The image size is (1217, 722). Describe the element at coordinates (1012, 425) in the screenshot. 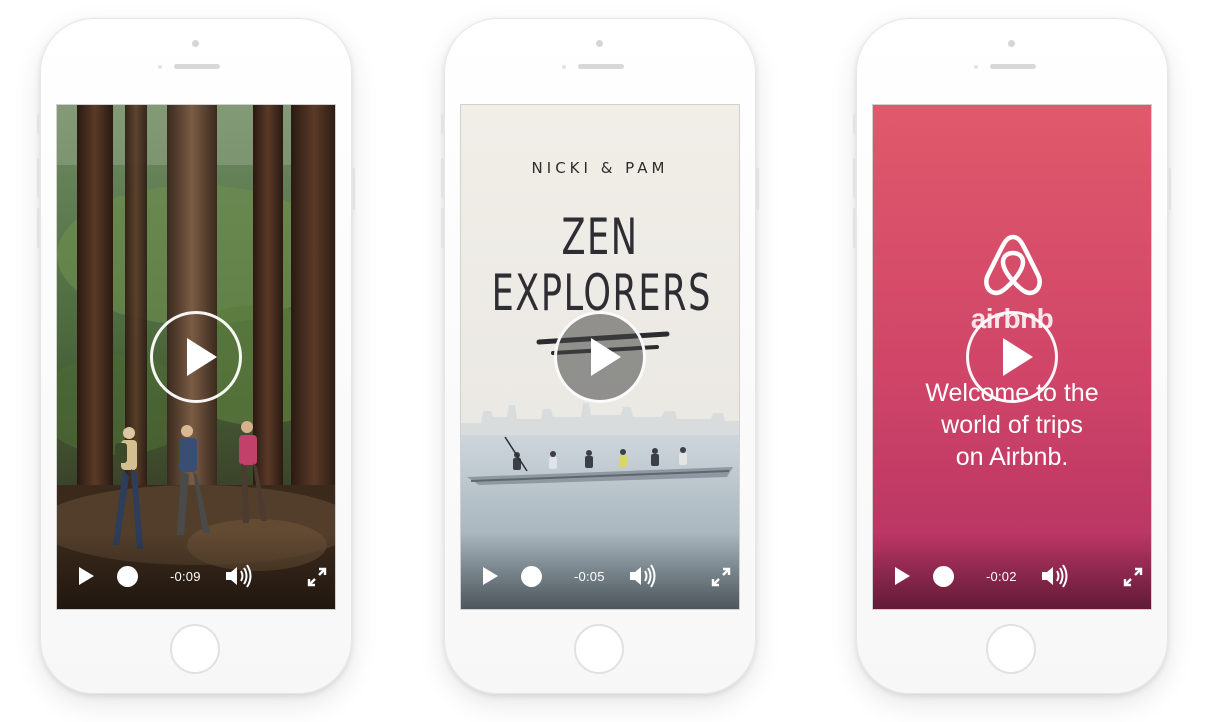

I see `welcome-message: Welcome to the world of trips on Airbnb.` at that location.